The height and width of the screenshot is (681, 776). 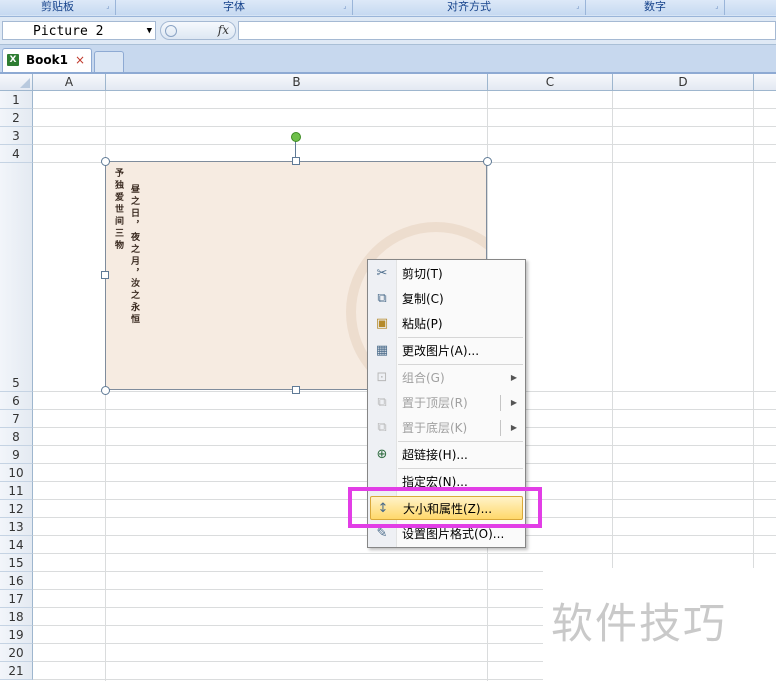 I want to click on row-number: 6, so click(x=16, y=401).